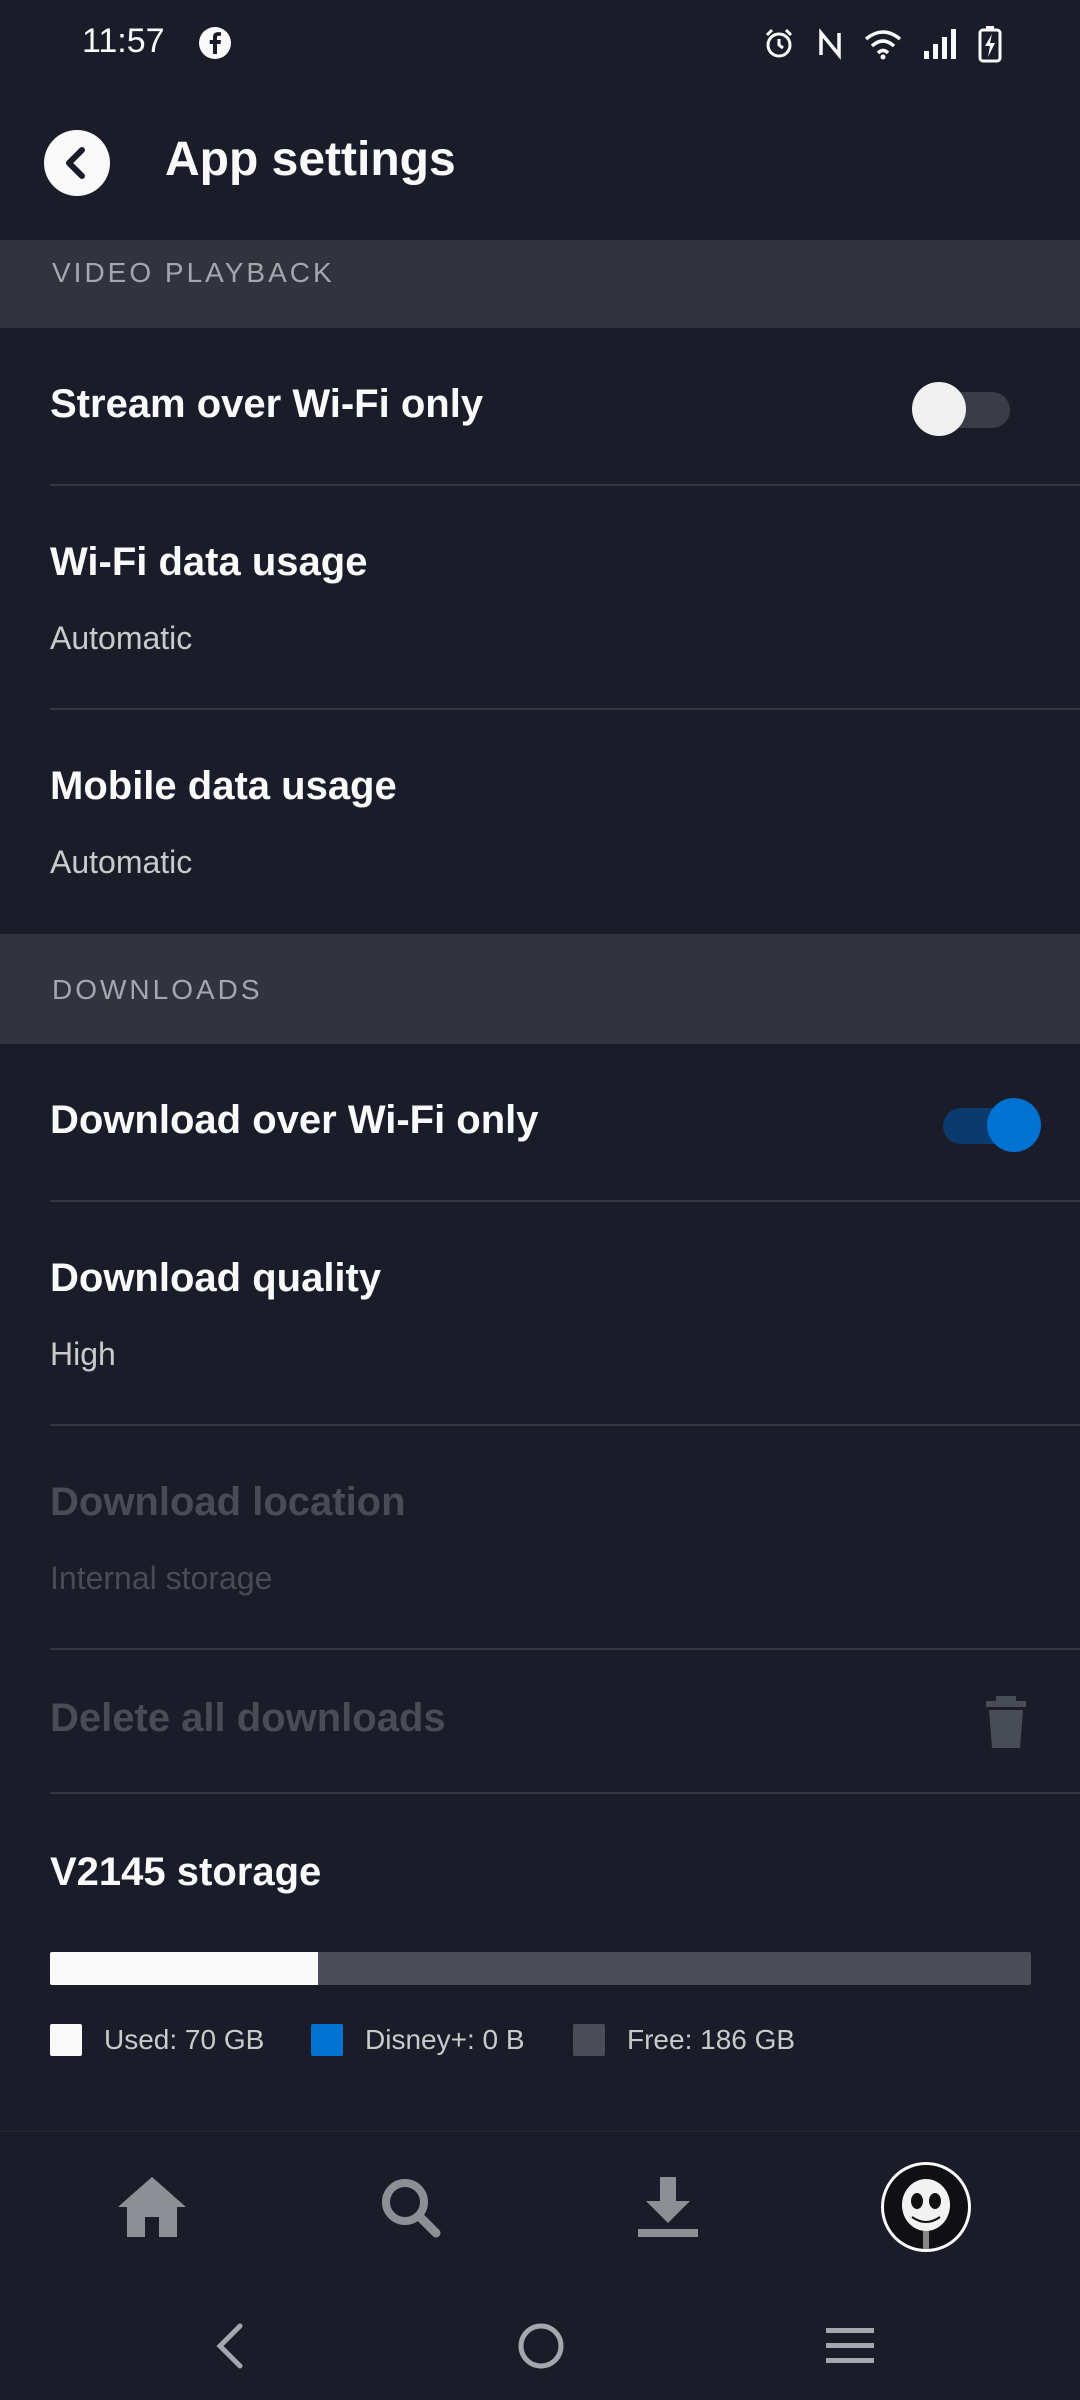 The image size is (1080, 2400). I want to click on battery-charging-icon, so click(990, 44).